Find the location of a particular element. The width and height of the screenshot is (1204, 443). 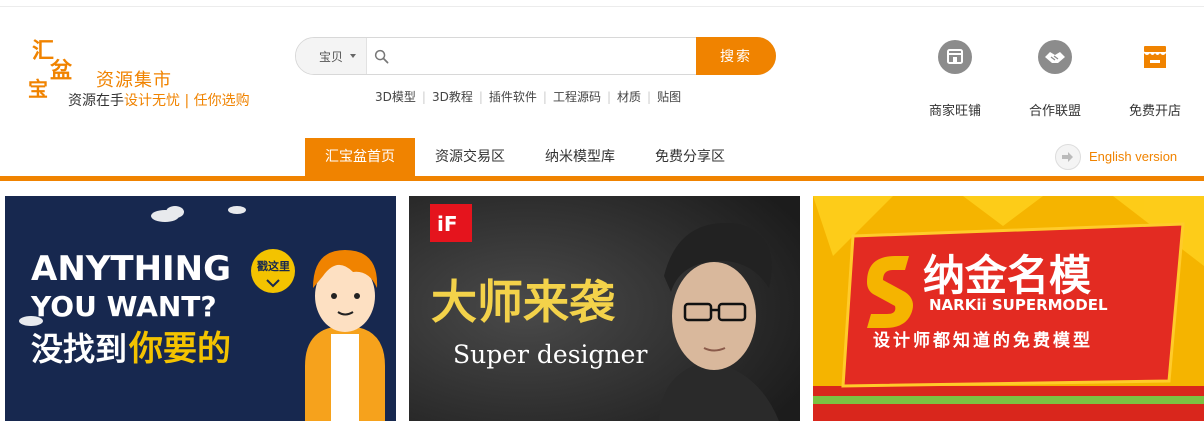

tagline-part2: 设计无忧 | 任你选购 is located at coordinates (187, 101).